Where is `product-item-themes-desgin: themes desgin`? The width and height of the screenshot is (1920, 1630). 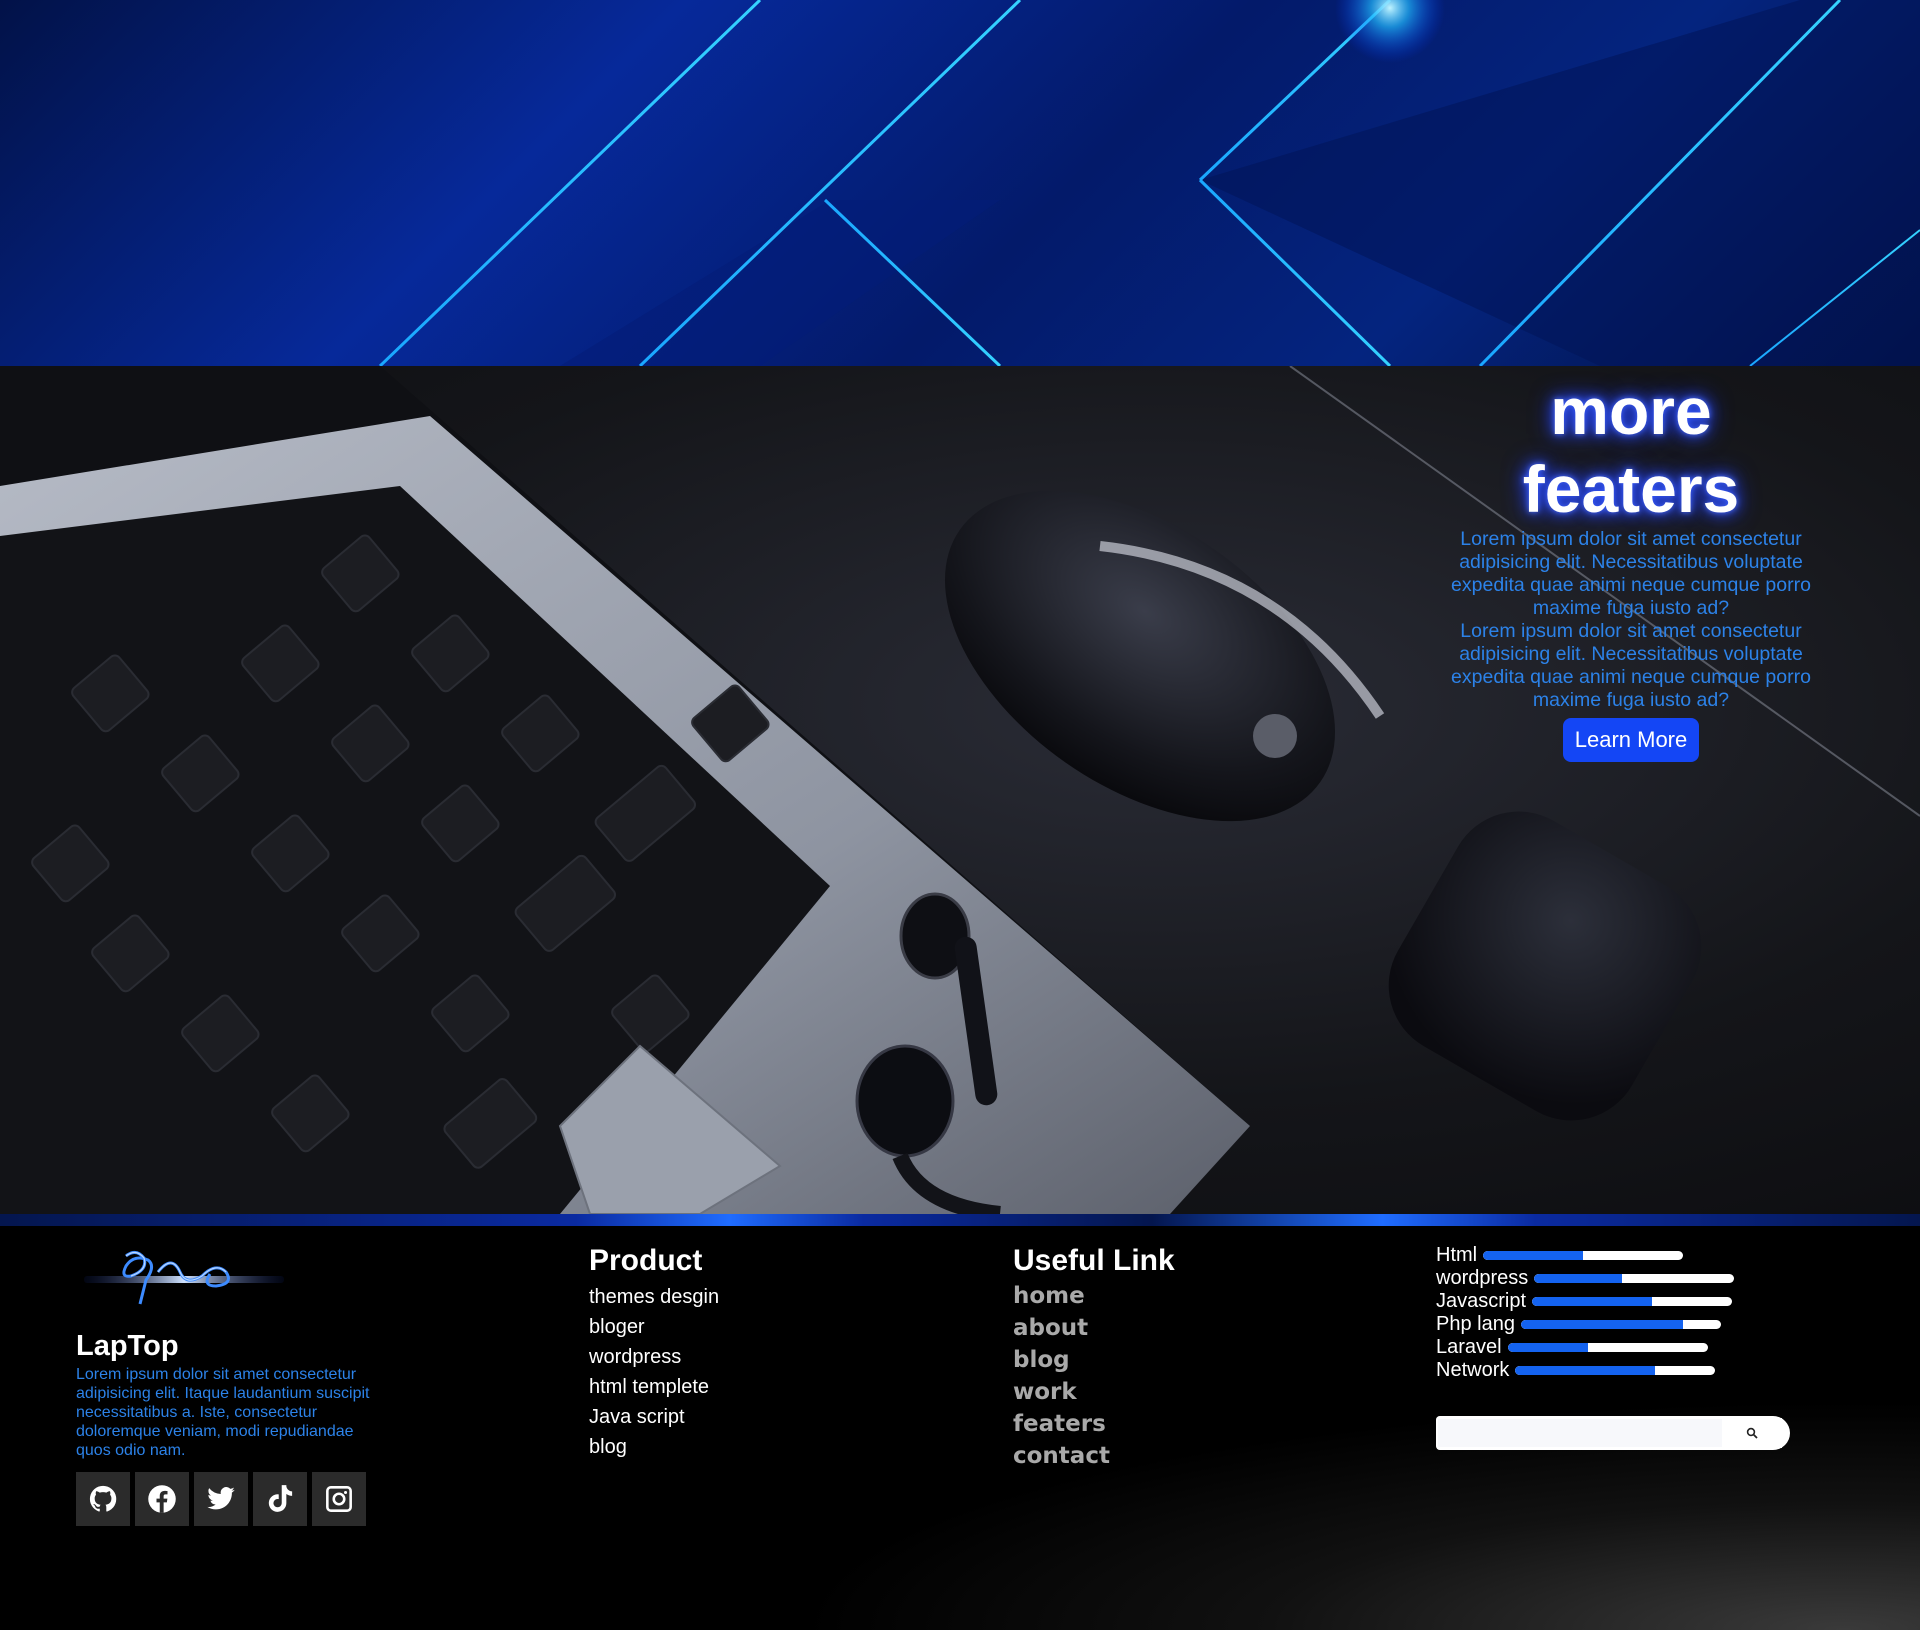 product-item-themes-desgin: themes desgin is located at coordinates (654, 1297).